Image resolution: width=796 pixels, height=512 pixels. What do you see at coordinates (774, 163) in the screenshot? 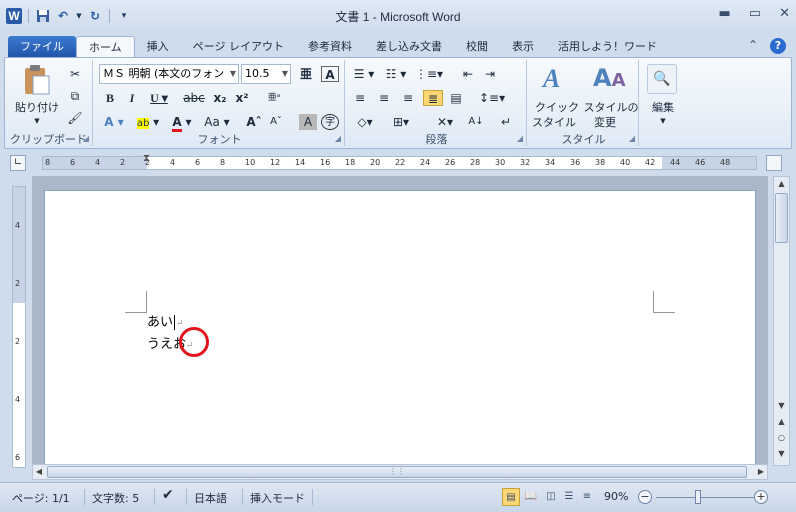
I see `view-ruler-button` at bounding box center [774, 163].